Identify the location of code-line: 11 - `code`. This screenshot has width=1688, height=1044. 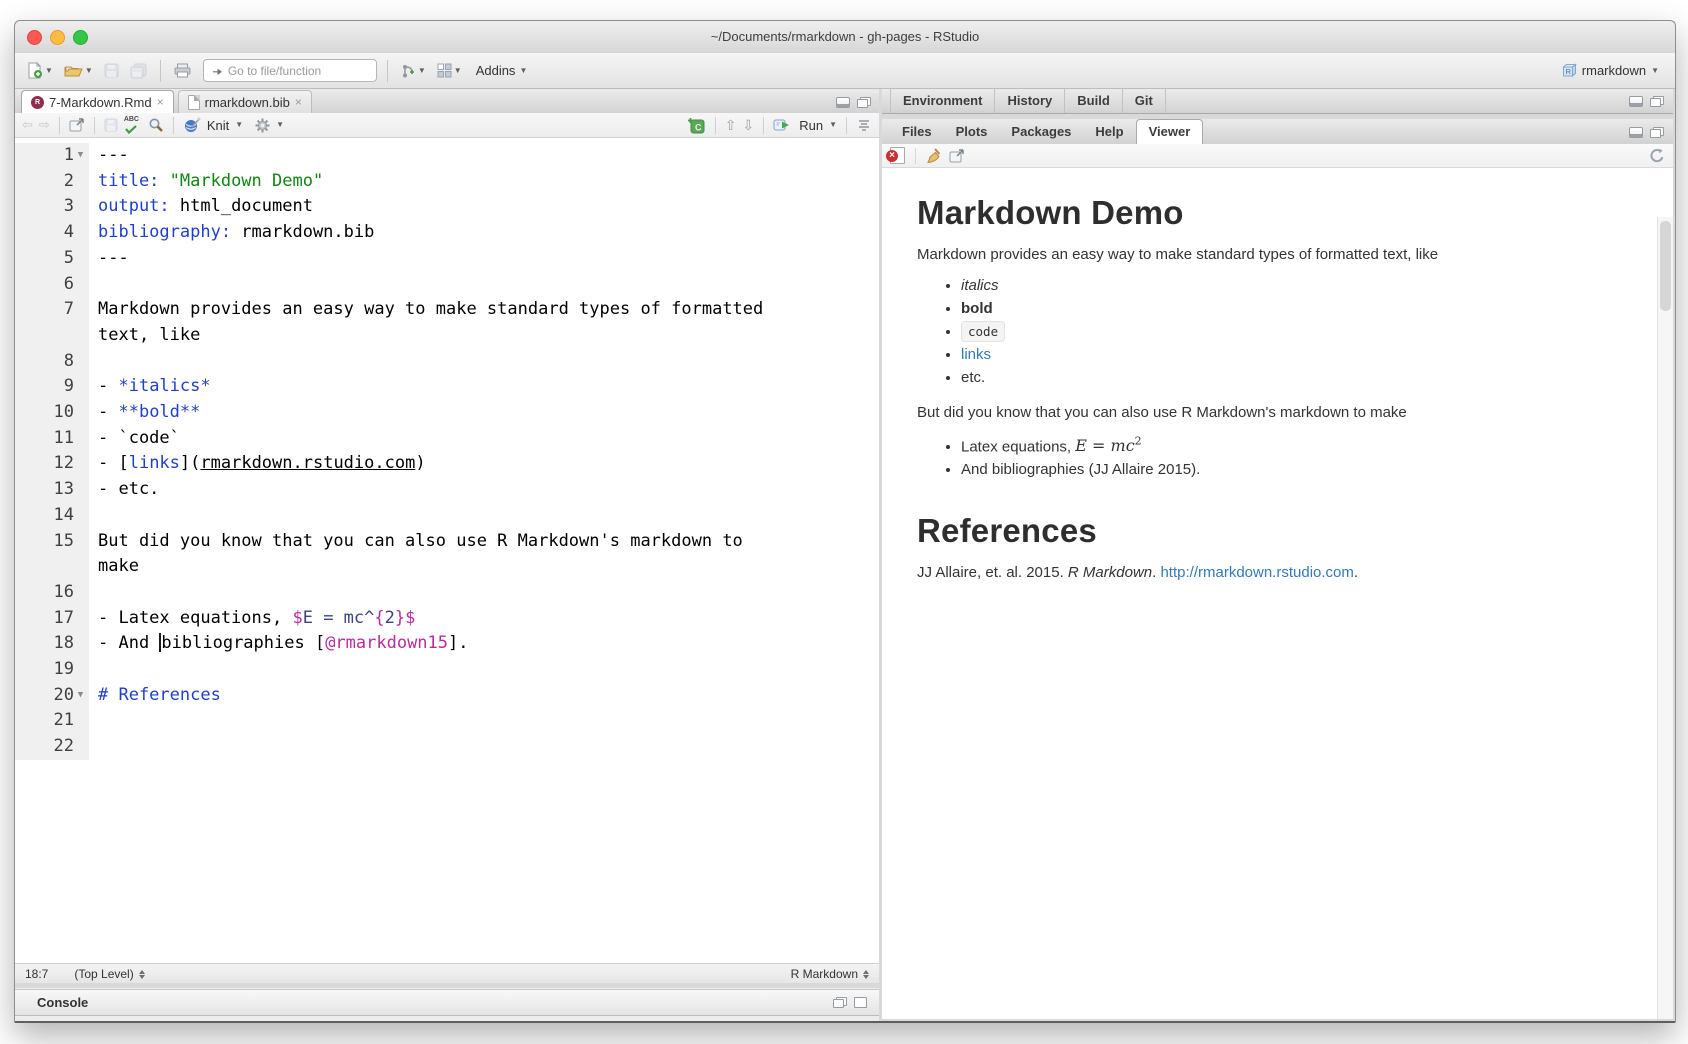
(447, 438).